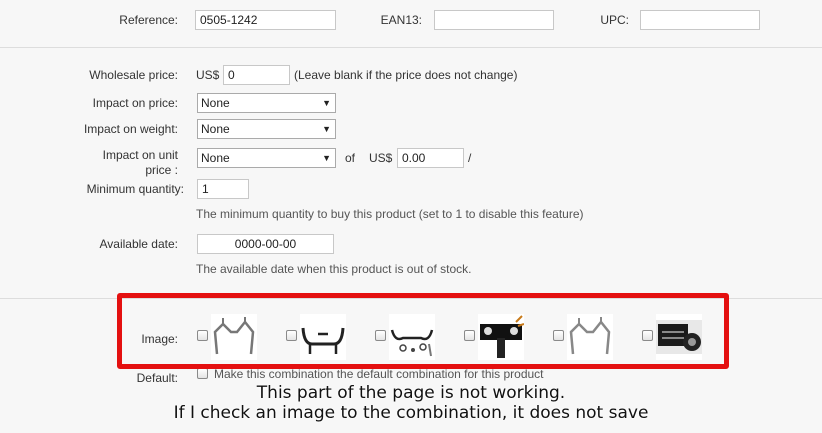 The image size is (822, 433). I want to click on min-qty-input: 1, so click(223, 189).